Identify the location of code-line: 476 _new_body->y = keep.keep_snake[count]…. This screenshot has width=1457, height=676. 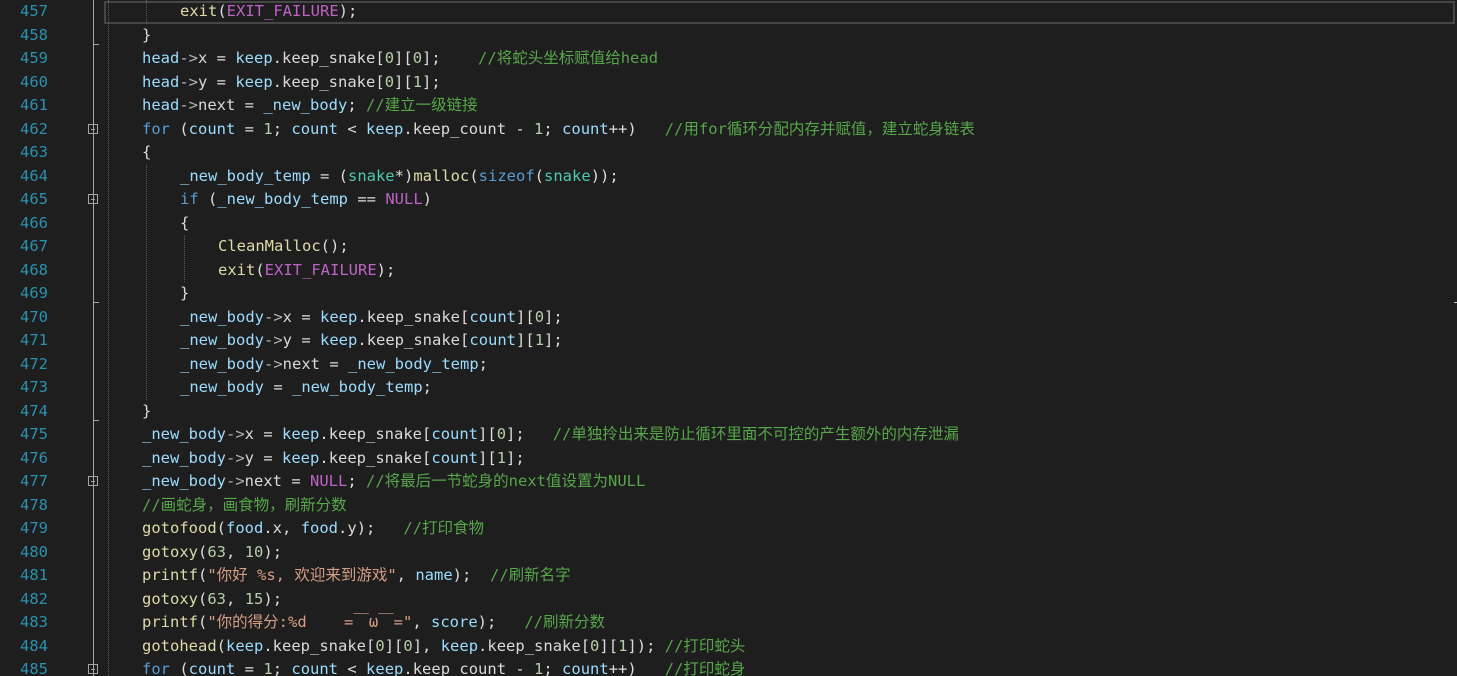
(728, 459).